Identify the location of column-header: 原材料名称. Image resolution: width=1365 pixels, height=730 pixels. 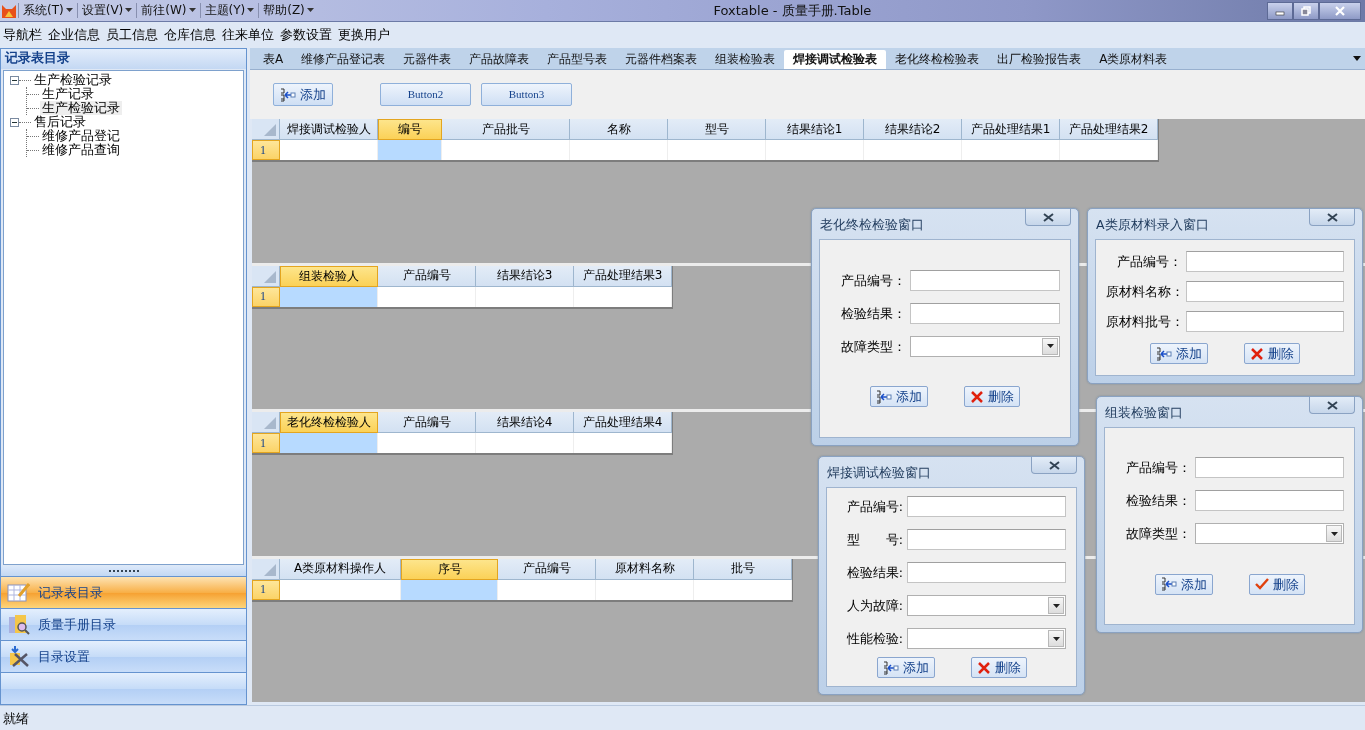
(645, 569).